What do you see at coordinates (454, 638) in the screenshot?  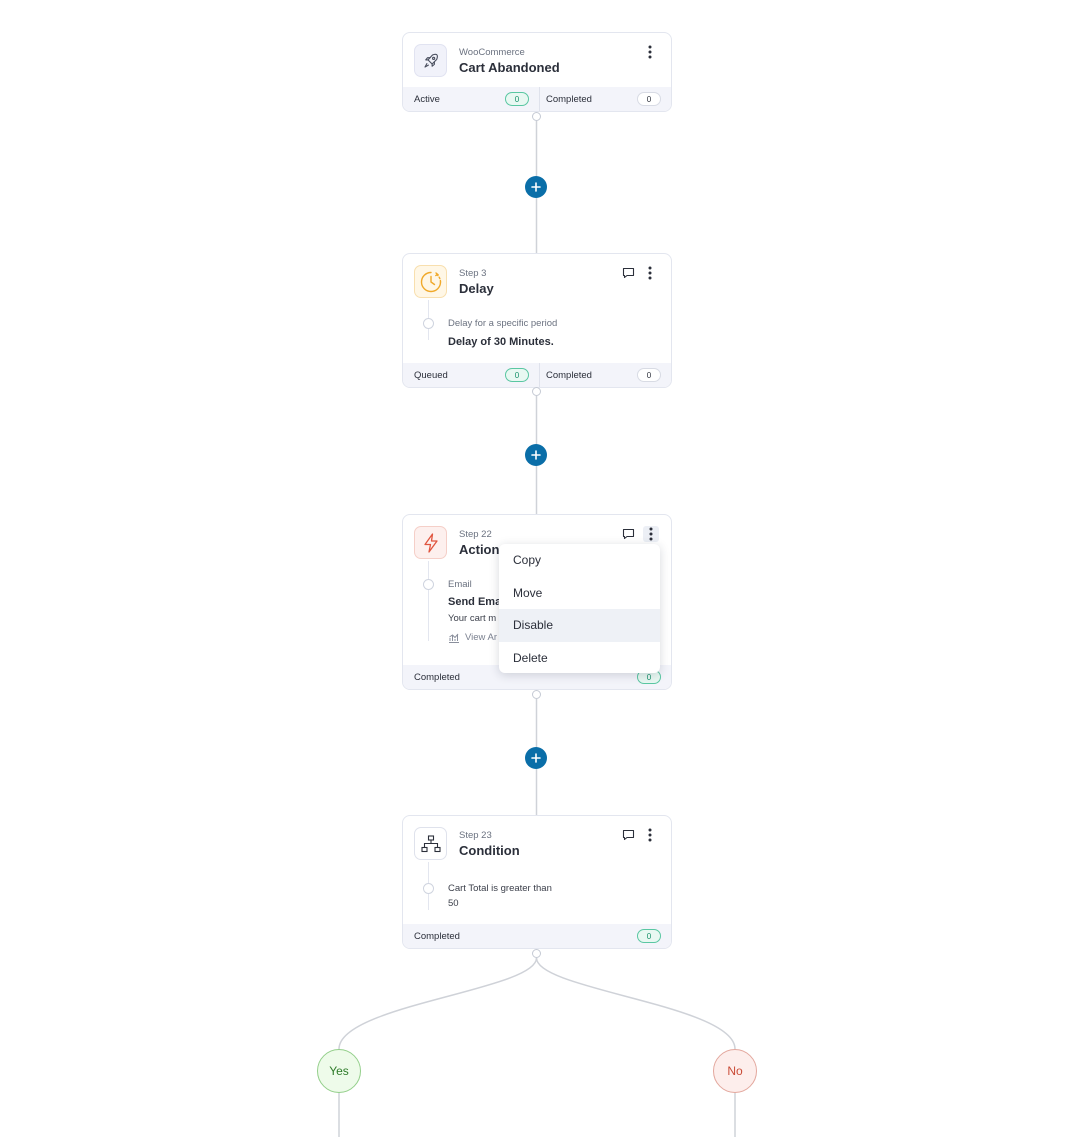 I see `chart-icon` at bounding box center [454, 638].